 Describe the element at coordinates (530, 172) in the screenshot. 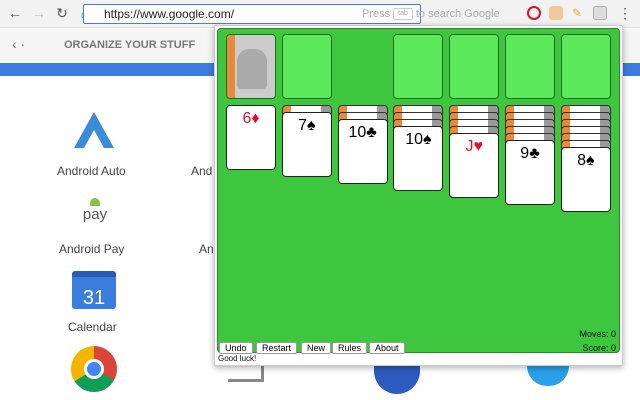

I see `face-up-card: 9♣` at that location.